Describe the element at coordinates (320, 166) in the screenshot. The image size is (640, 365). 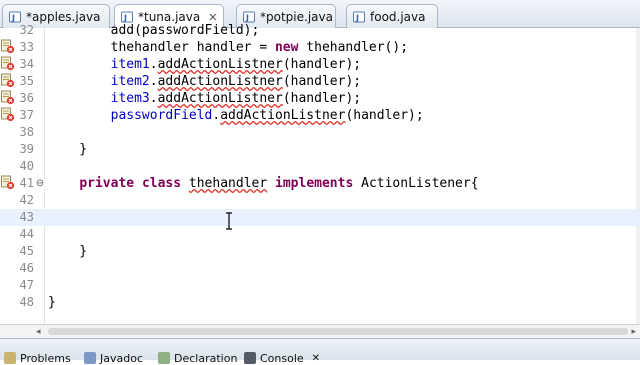
I see `code-line: 40` at that location.